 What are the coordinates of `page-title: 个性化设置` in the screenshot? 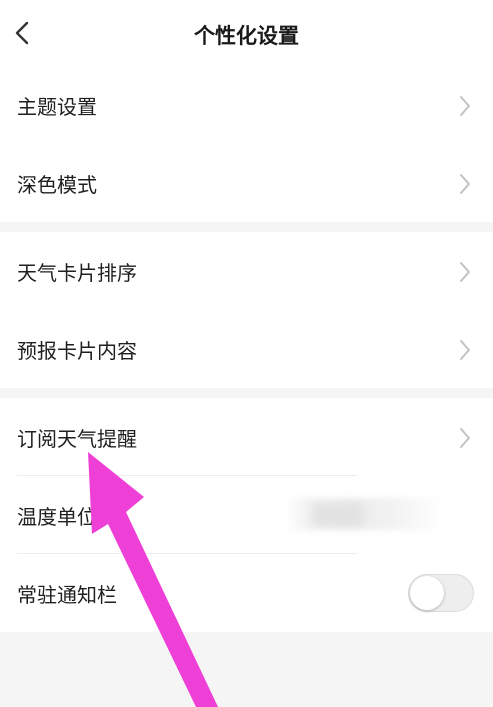 It's located at (246, 36).